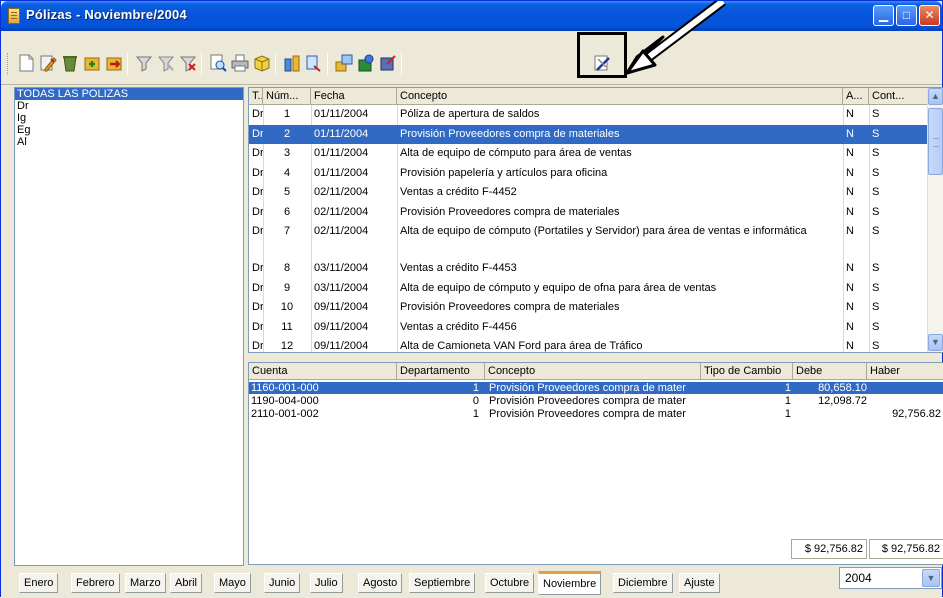 Image resolution: width=943 pixels, height=598 pixels. Describe the element at coordinates (699, 583) in the screenshot. I see `tab-ajuste: Ajuste` at that location.